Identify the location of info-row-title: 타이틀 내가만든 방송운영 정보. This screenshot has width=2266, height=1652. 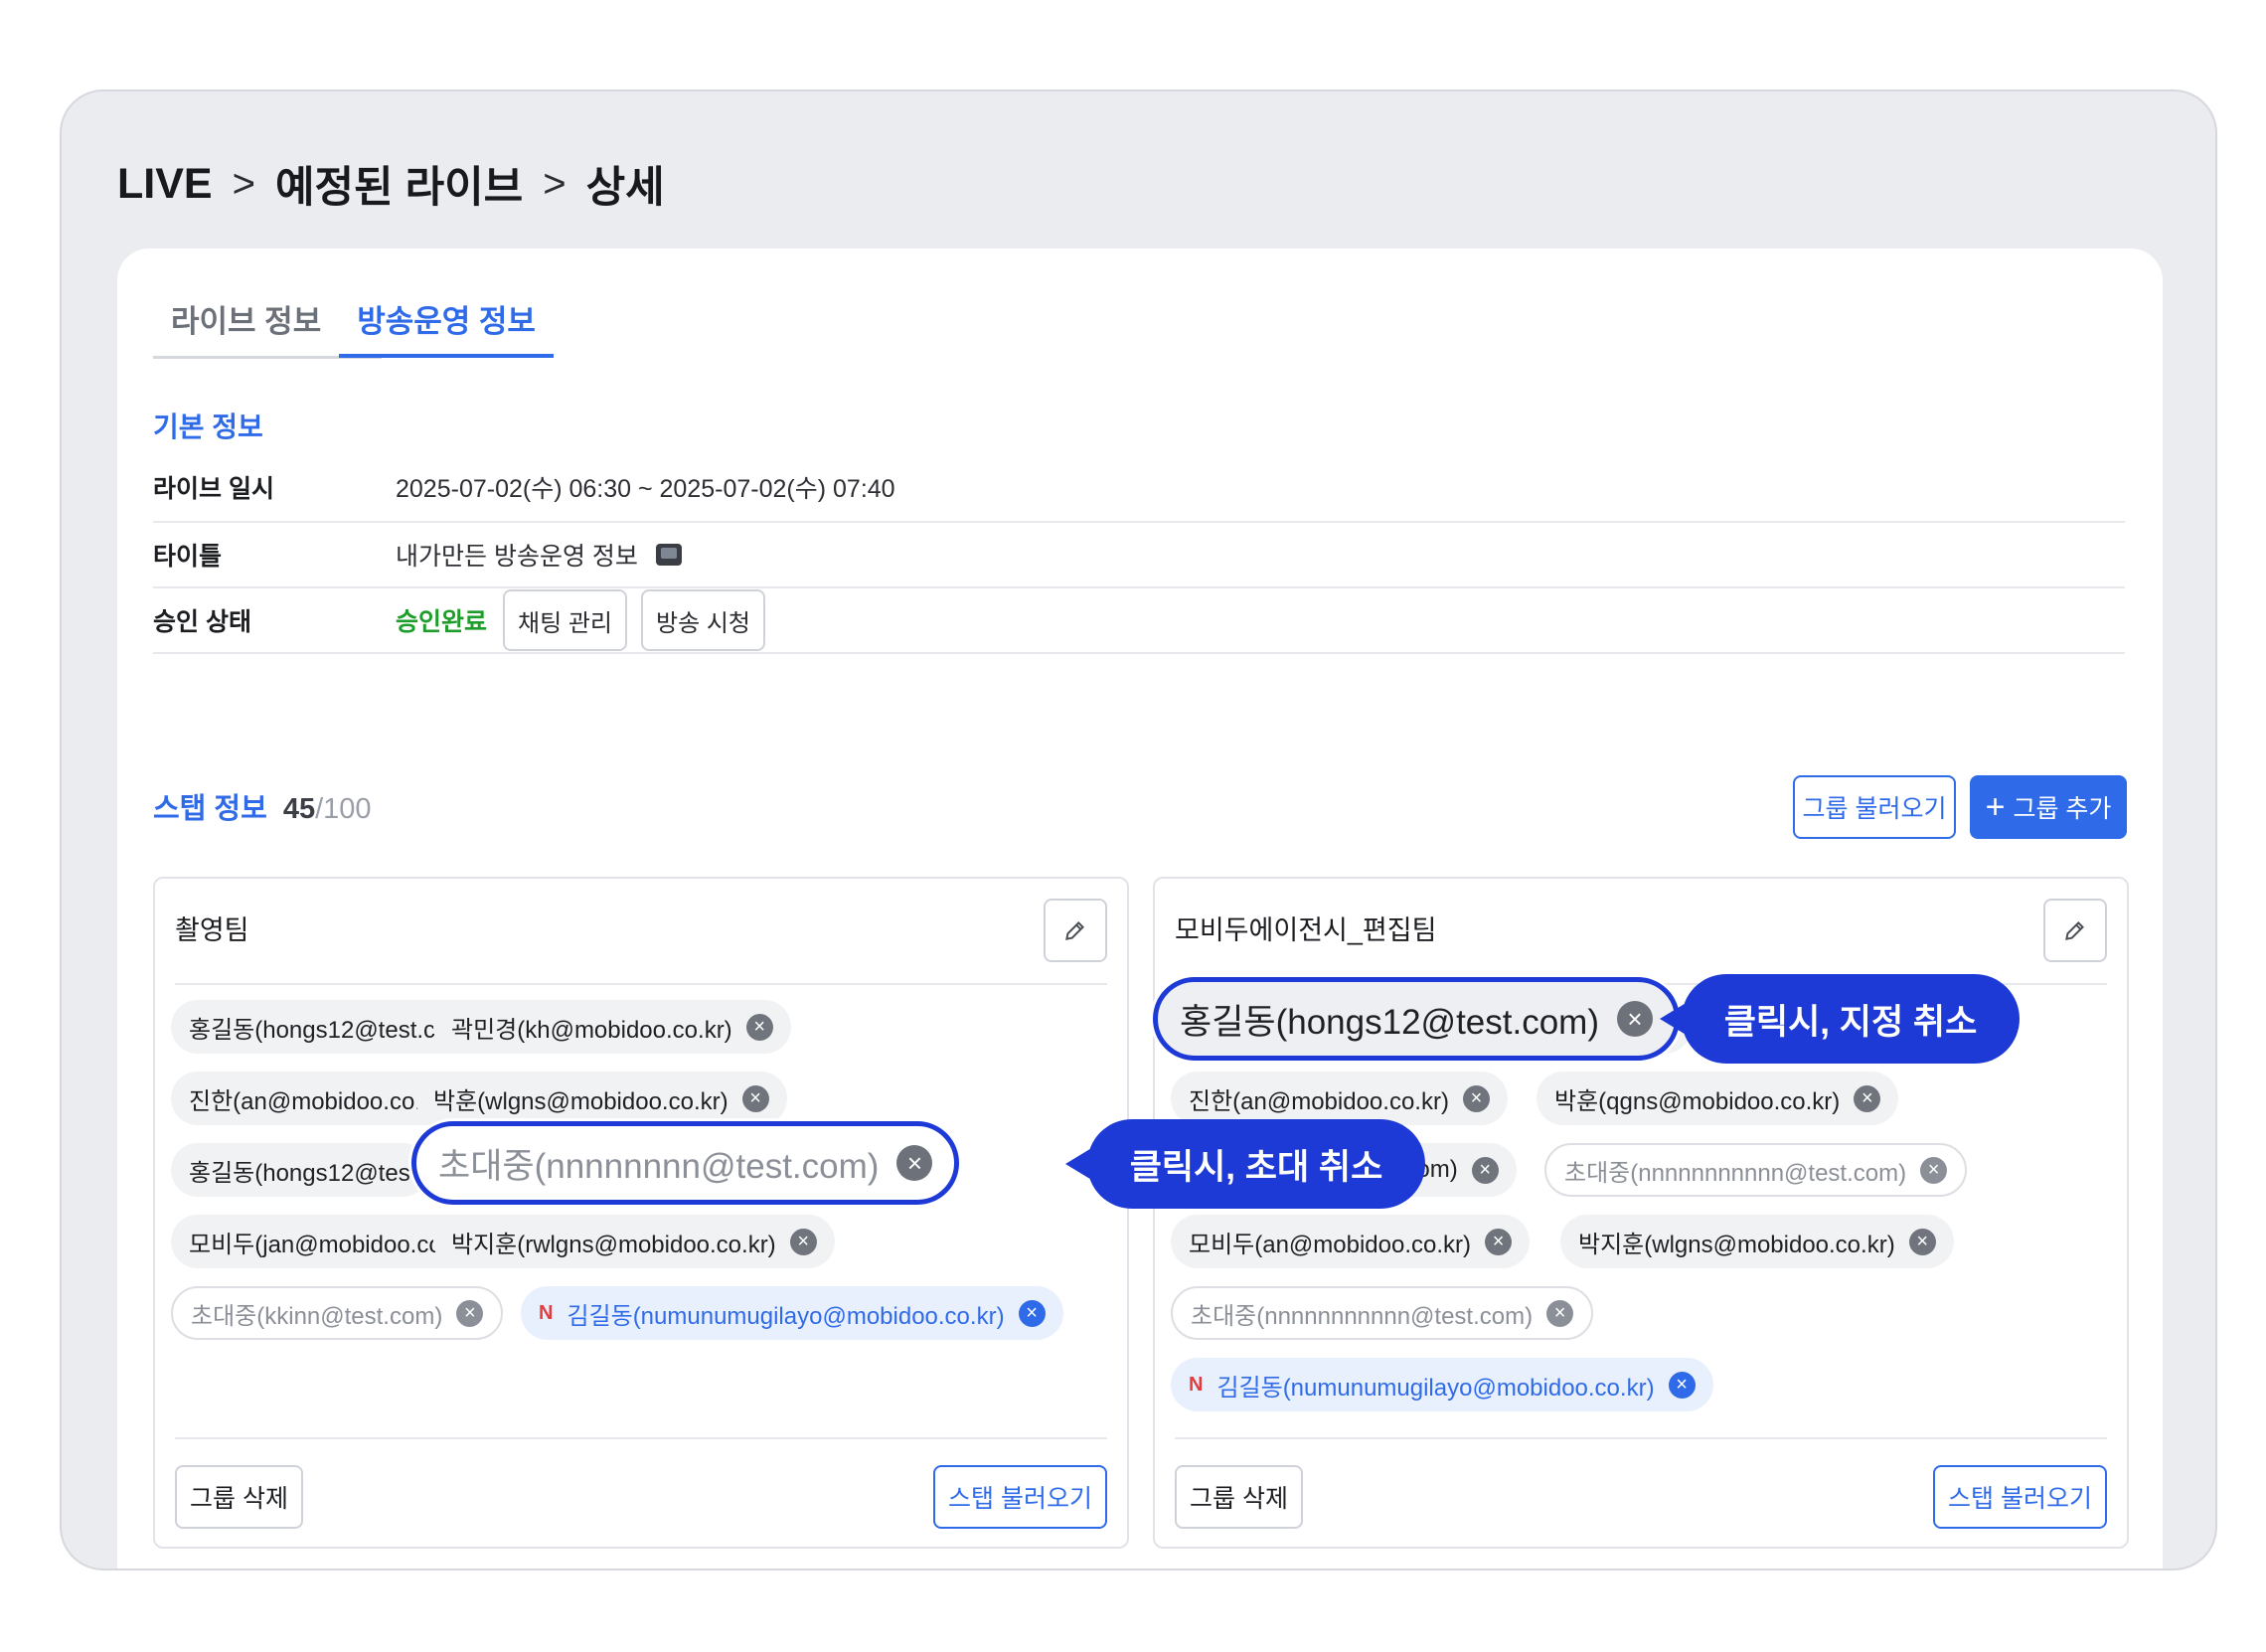
(1139, 555).